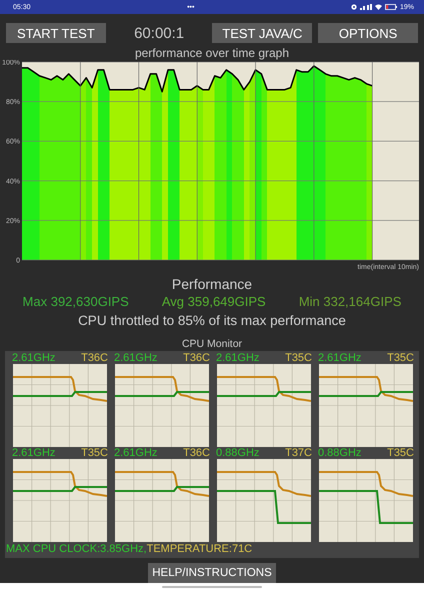 This screenshot has width=424, height=600. Describe the element at coordinates (212, 53) in the screenshot. I see `graph-title: performance over time graph` at that location.